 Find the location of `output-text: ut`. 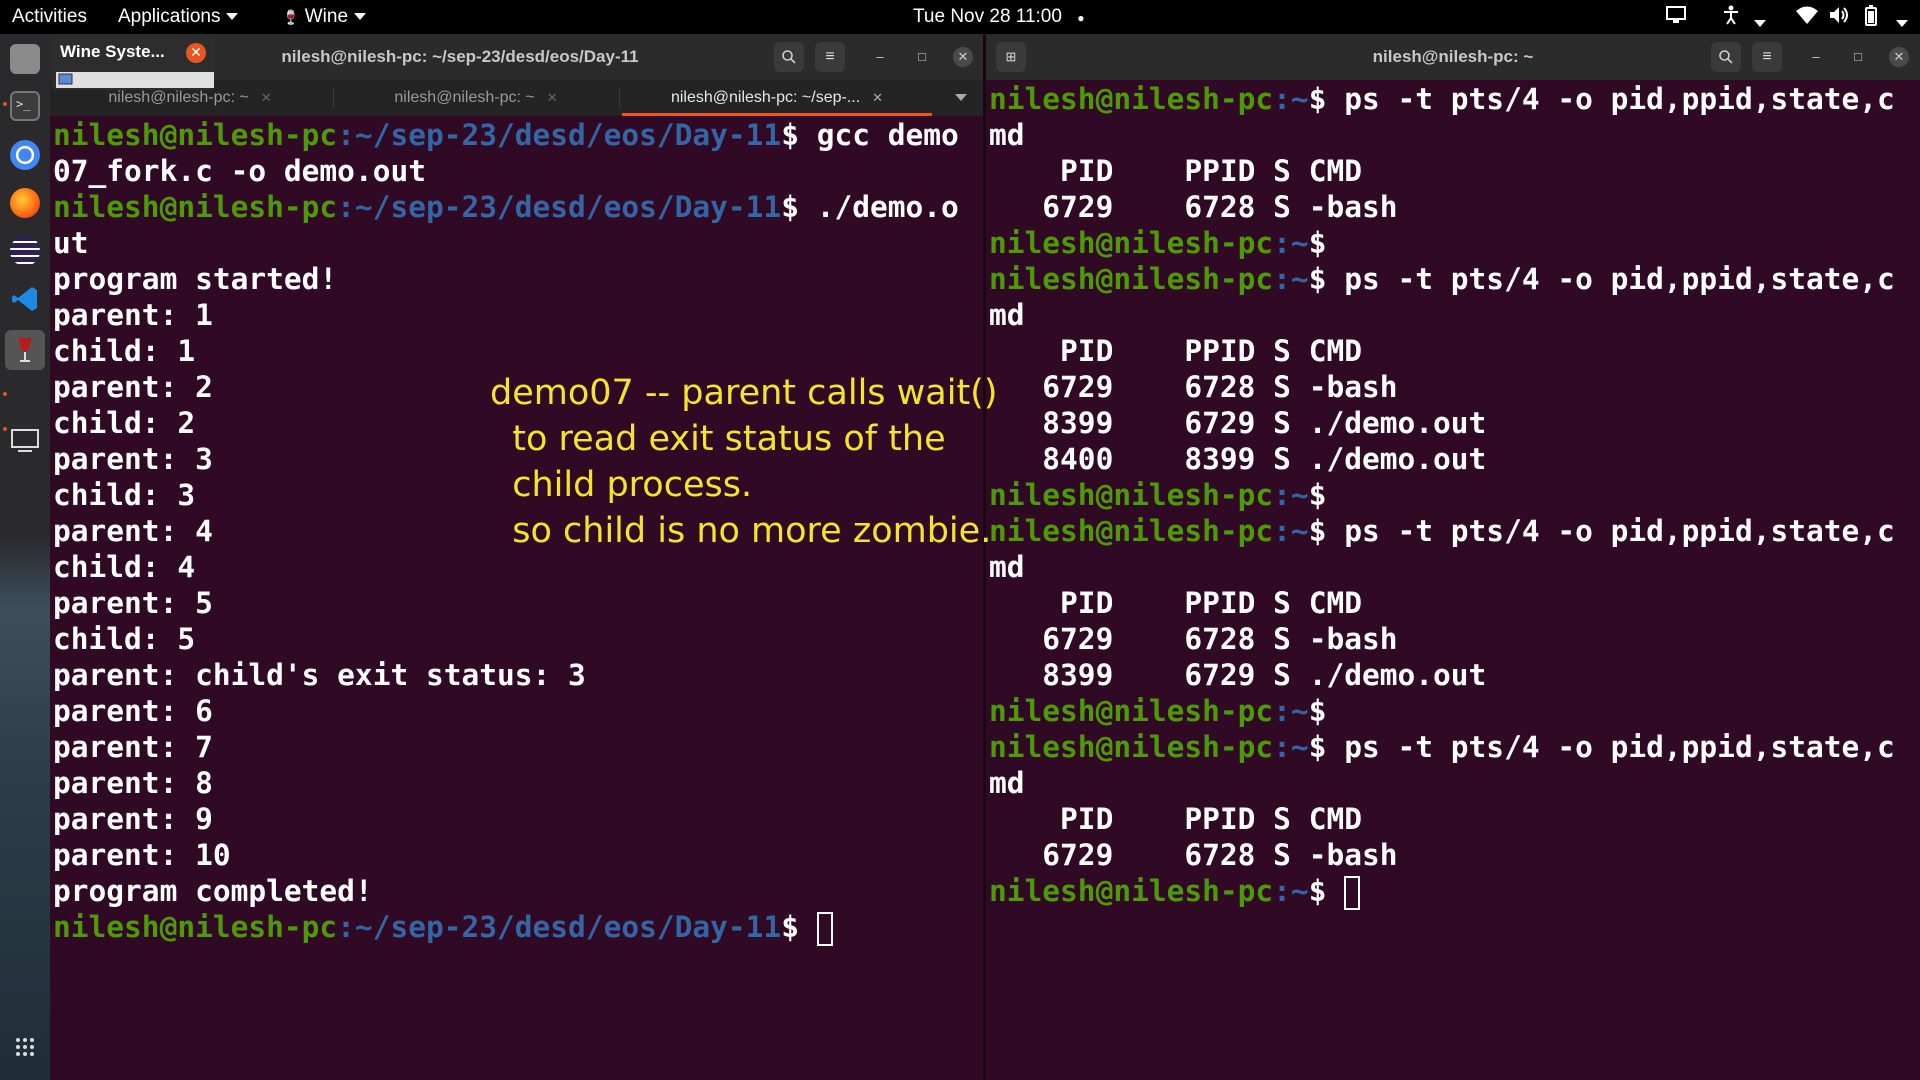

output-text: ut is located at coordinates (71, 243).